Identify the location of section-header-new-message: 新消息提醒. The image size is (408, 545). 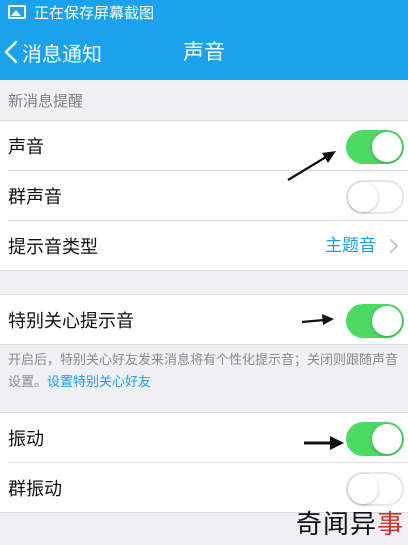
(46, 100).